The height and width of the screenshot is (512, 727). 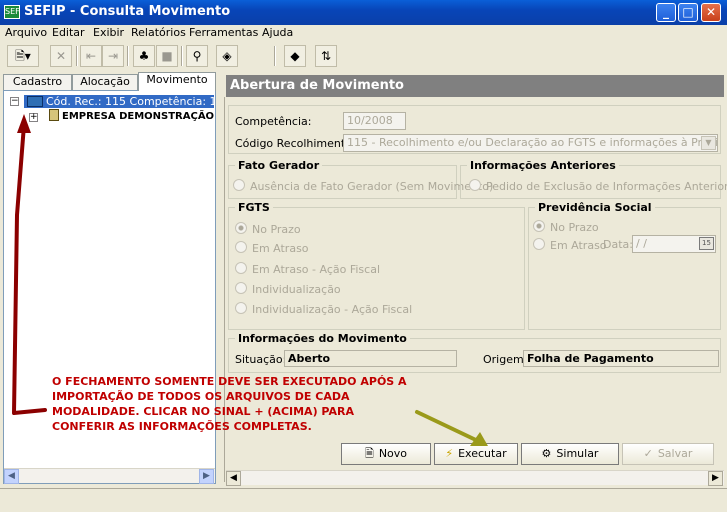 I want to click on tab-movimento: Movimento, so click(x=177, y=81).